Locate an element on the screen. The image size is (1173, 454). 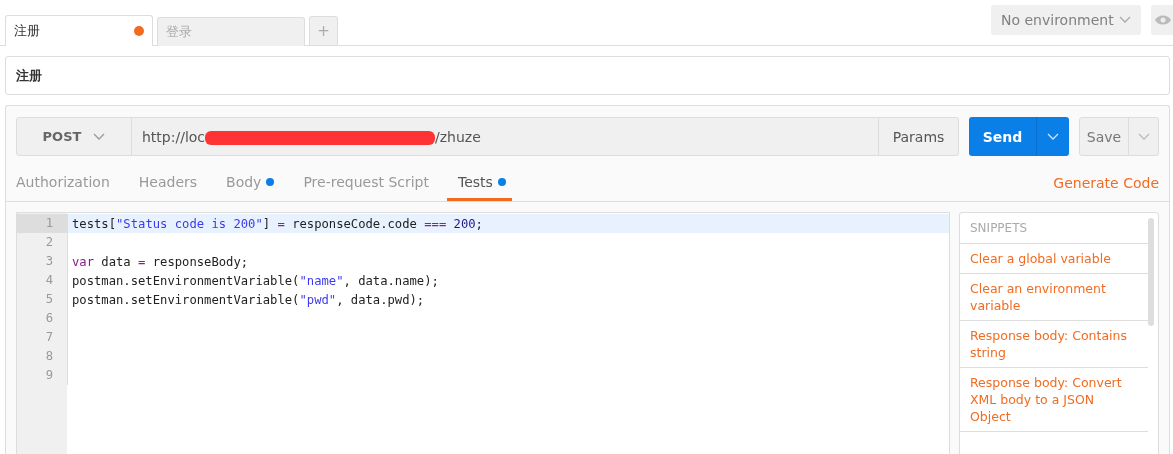
code-line: var data = responseBody; is located at coordinates (160, 261).